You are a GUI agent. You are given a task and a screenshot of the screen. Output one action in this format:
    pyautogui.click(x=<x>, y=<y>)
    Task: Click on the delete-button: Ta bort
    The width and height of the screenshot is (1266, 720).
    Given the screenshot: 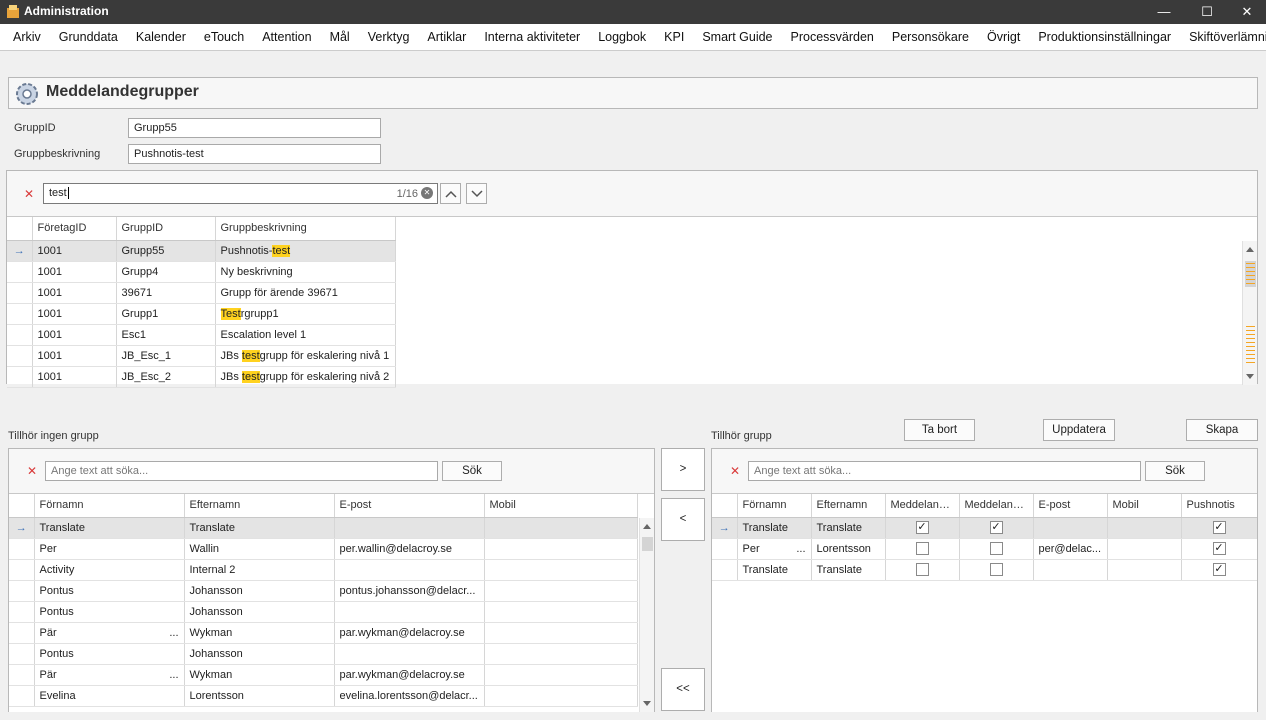 What is the action you would take?
    pyautogui.click(x=939, y=430)
    